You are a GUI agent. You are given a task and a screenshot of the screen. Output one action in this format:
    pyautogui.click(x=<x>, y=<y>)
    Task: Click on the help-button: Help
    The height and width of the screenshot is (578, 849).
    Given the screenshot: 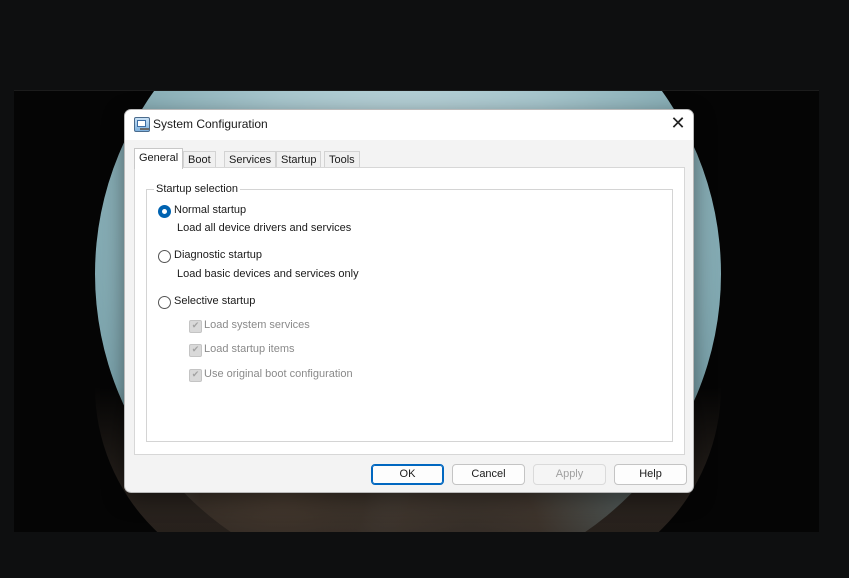 What is the action you would take?
    pyautogui.click(x=650, y=474)
    